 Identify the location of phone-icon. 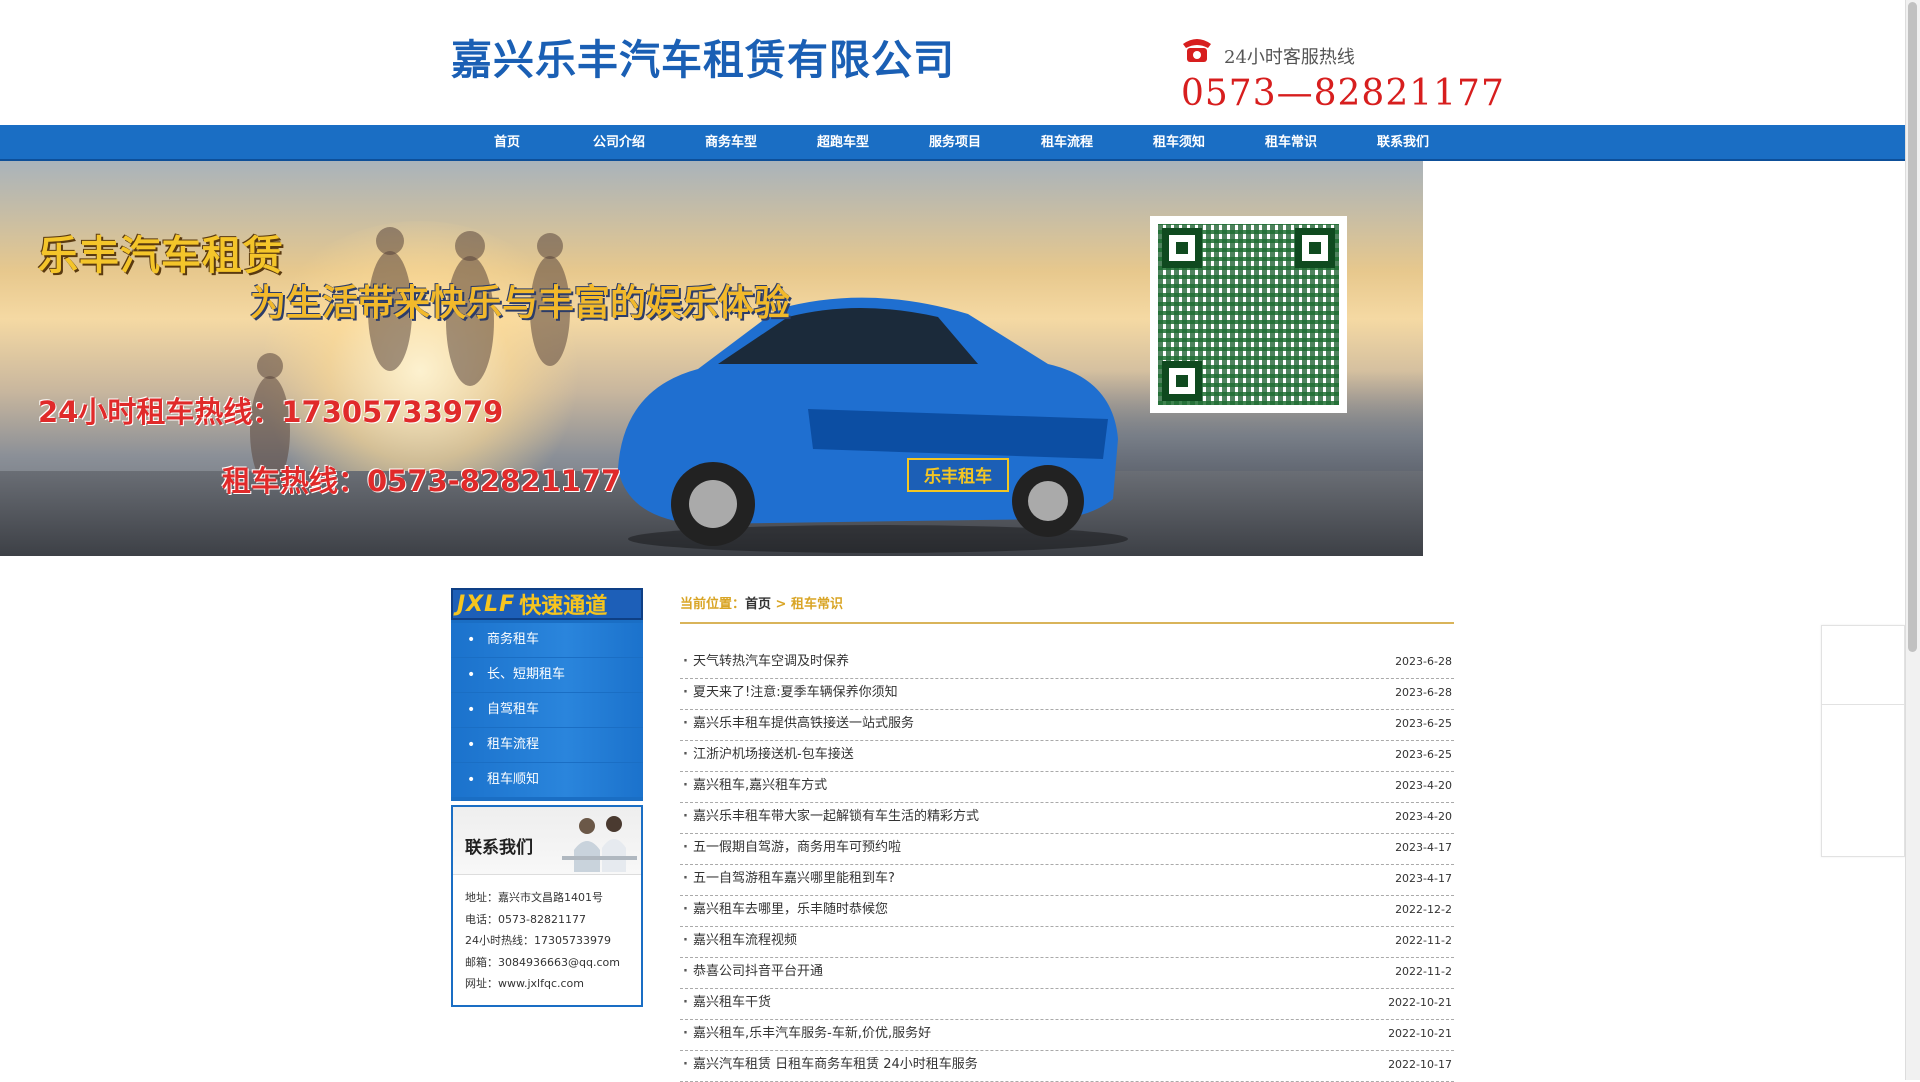
(1197, 50).